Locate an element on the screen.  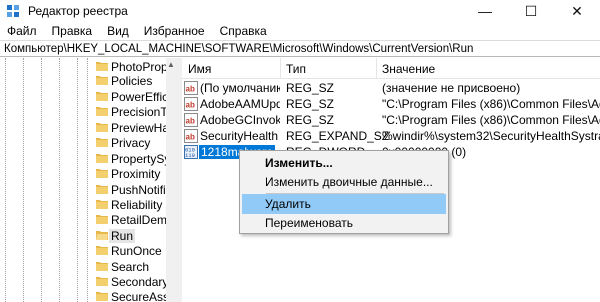
menu-item-rename: Переименовать is located at coordinates (344, 223).